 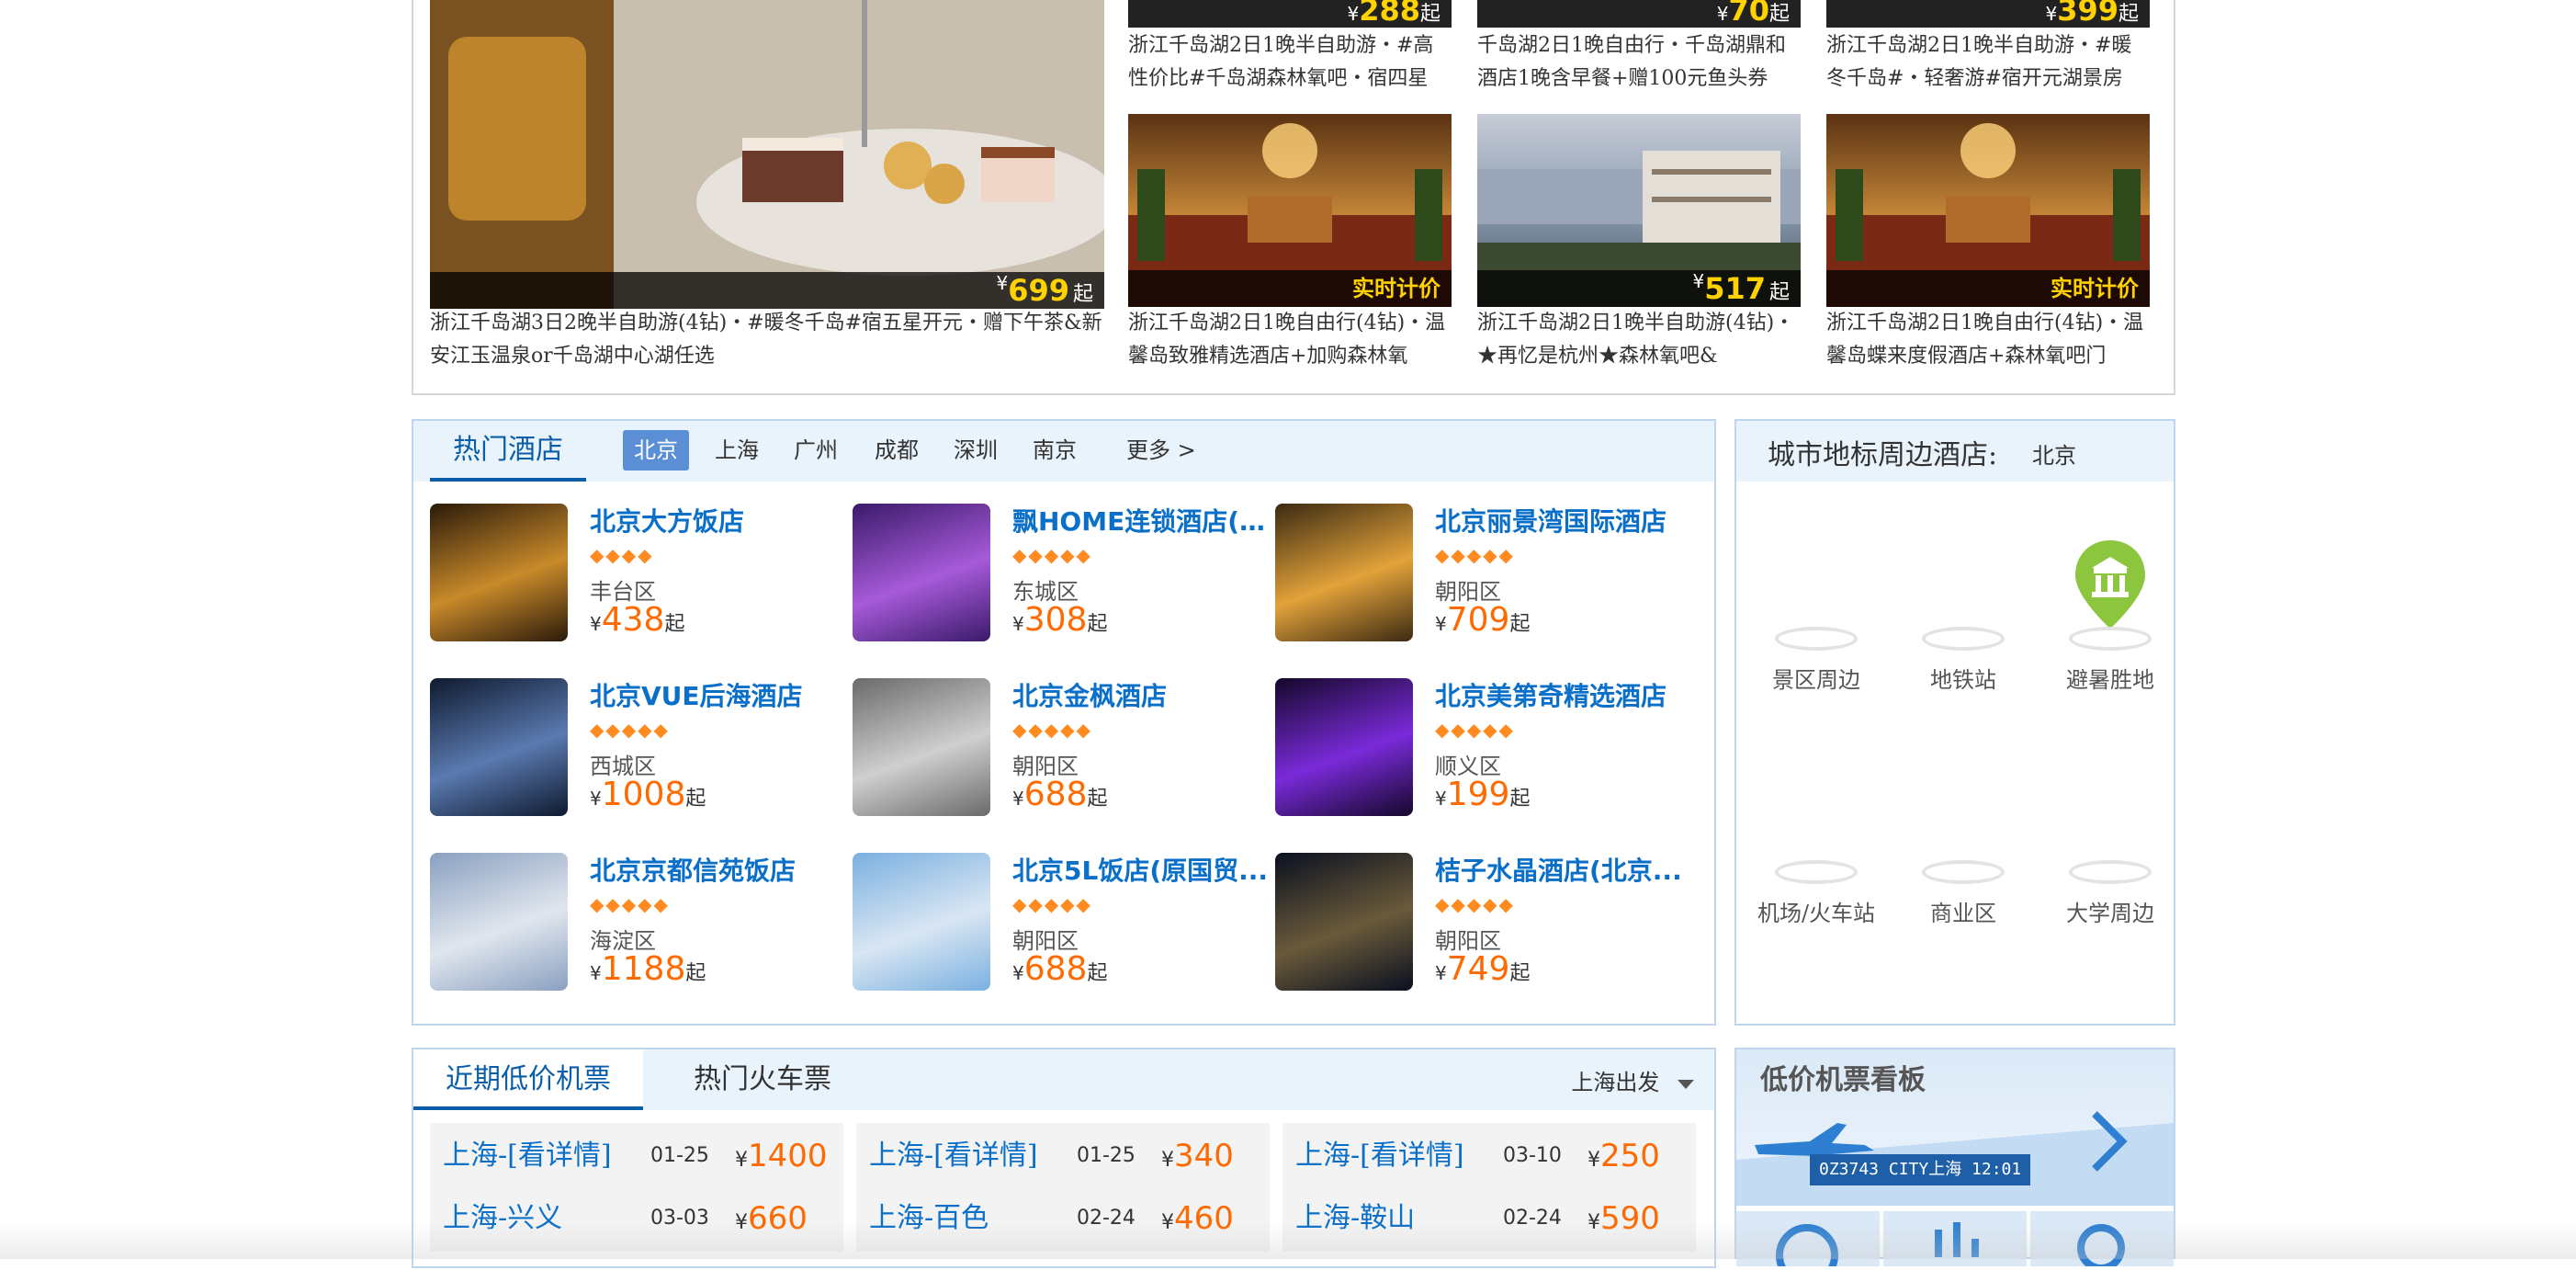 I want to click on package-image: 实时计价, so click(x=1290, y=211).